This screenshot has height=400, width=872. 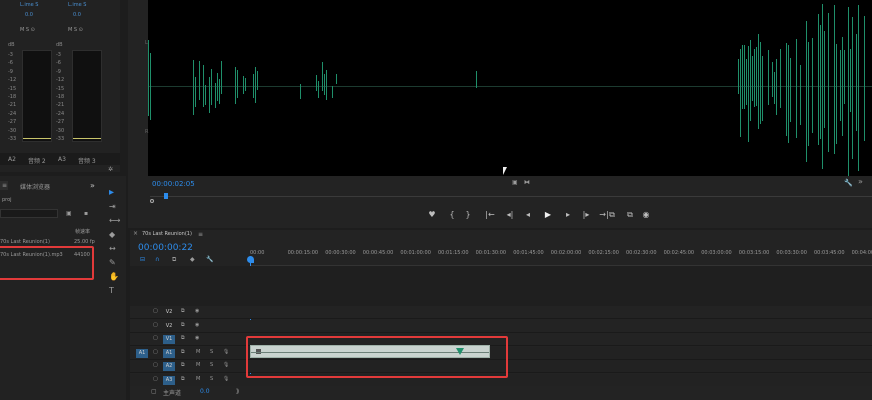 I want to click on scrubber-track, so click(x=511, y=196).